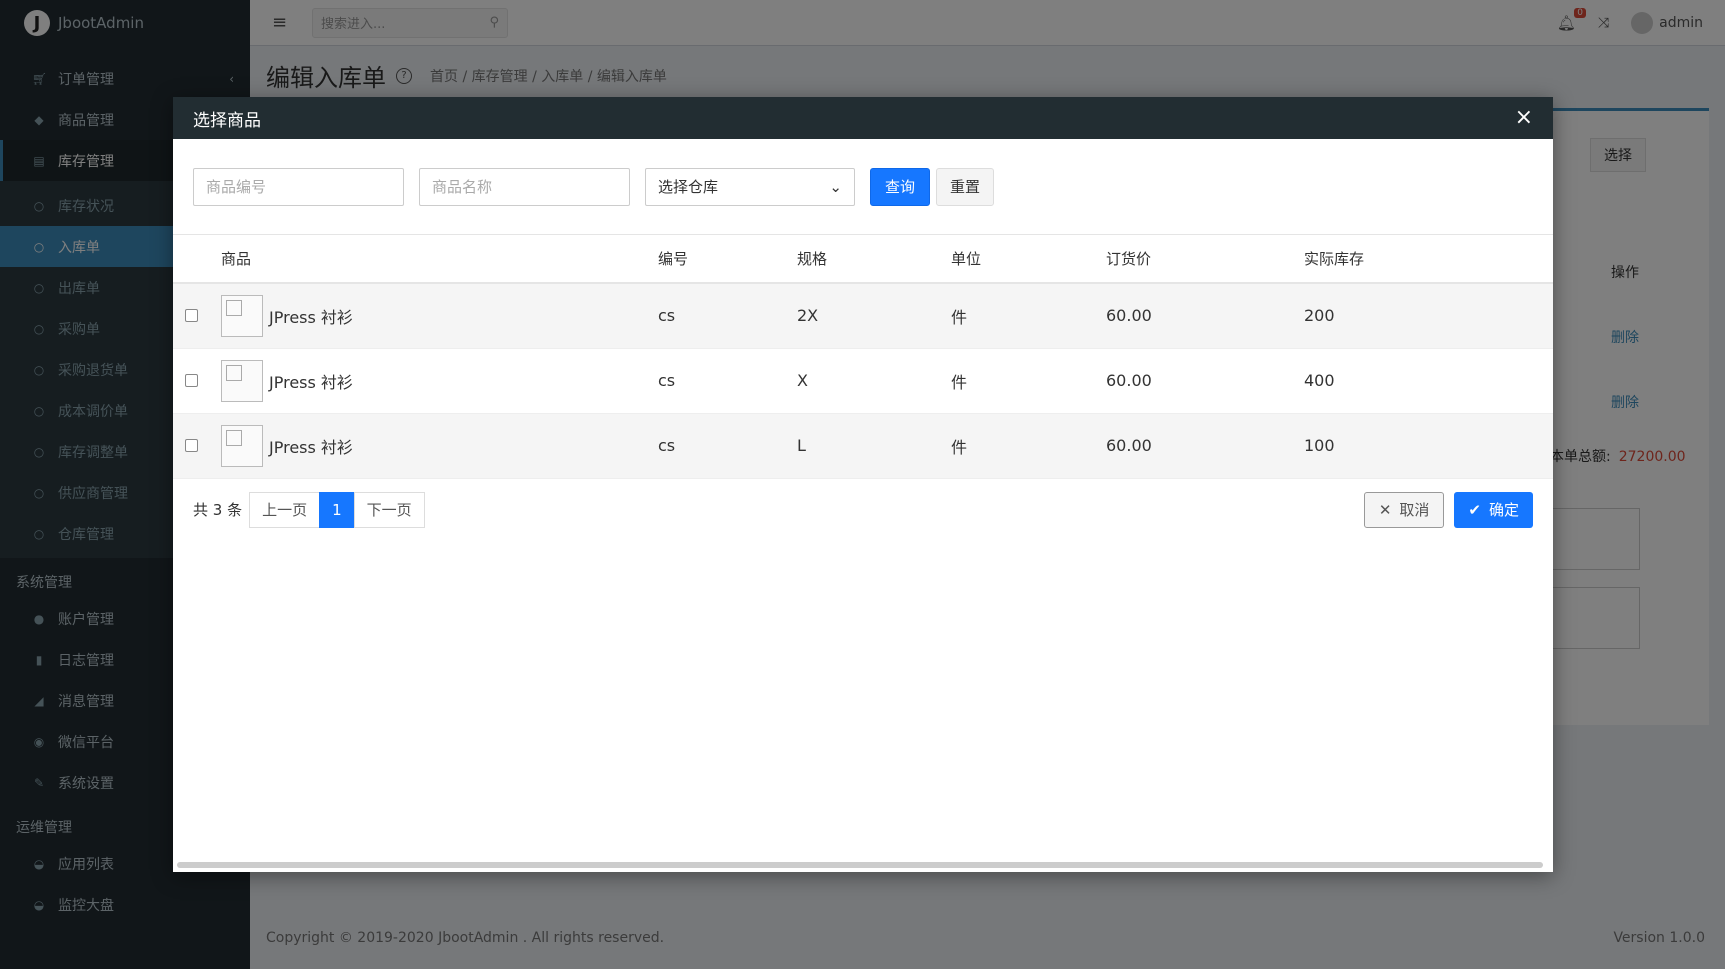 Image resolution: width=1725 pixels, height=969 pixels. I want to click on query-button: 查询, so click(900, 186).